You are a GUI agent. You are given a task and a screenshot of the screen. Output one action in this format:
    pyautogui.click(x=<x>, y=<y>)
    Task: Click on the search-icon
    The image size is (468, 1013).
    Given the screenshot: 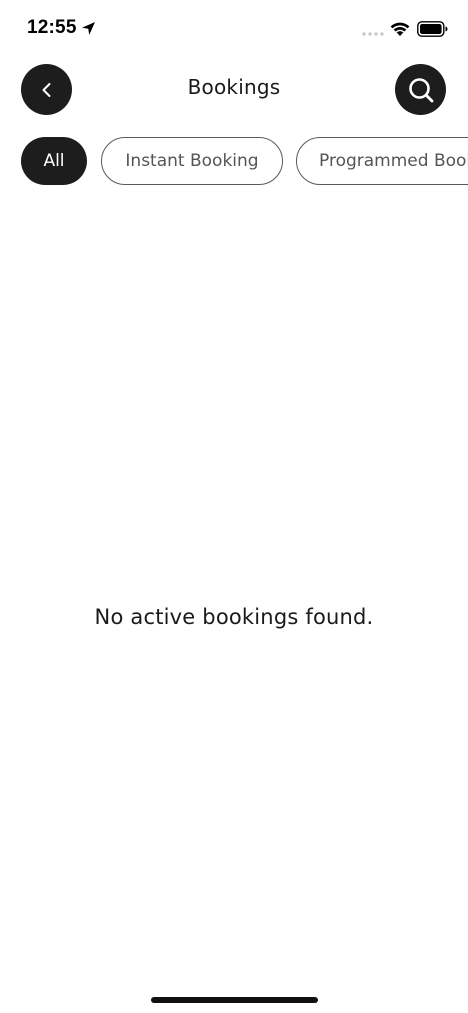 What is the action you would take?
    pyautogui.click(x=420, y=89)
    